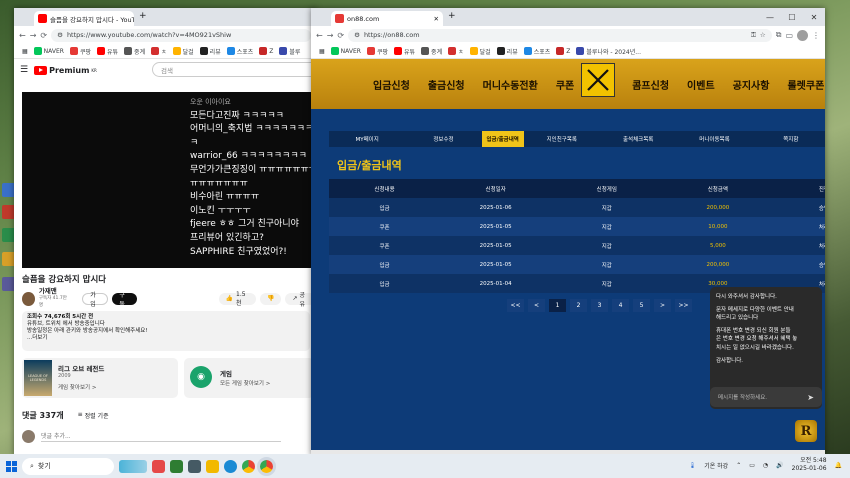 This screenshot has width=850, height=478. Describe the element at coordinates (641, 305) in the screenshot. I see `page-number: 5` at that location.